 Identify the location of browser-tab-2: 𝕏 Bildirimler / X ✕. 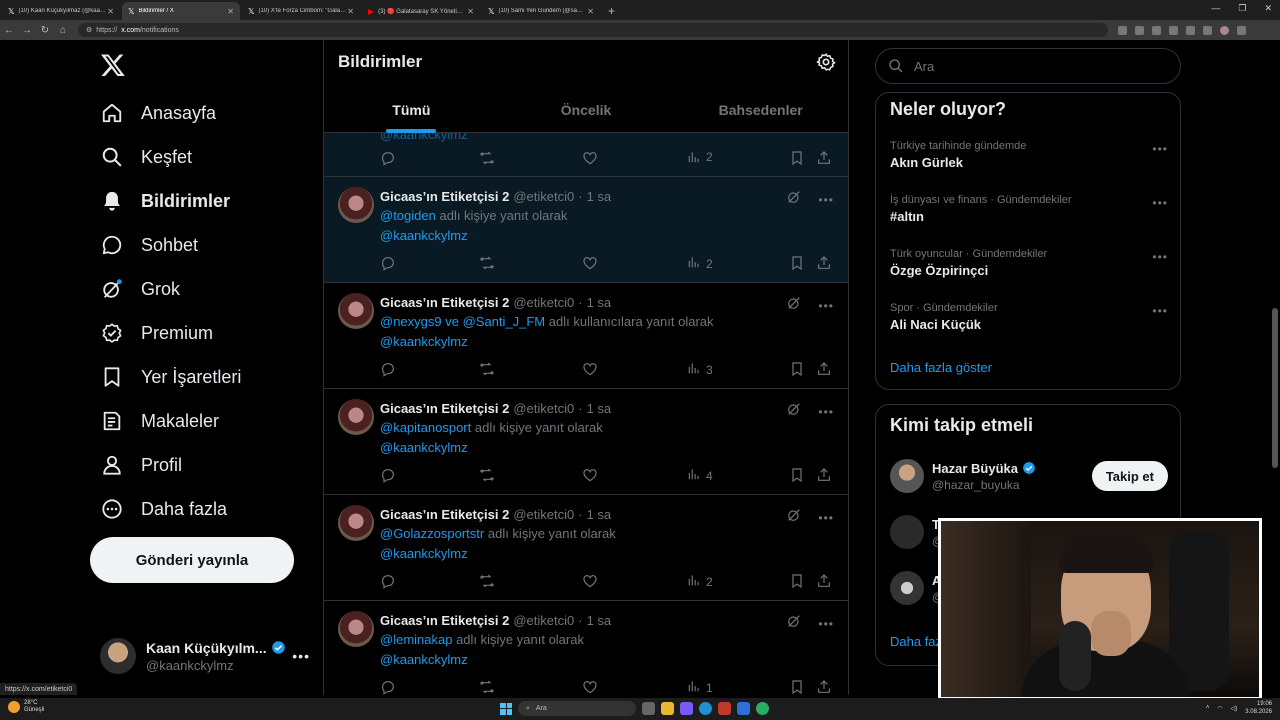
(181, 11).